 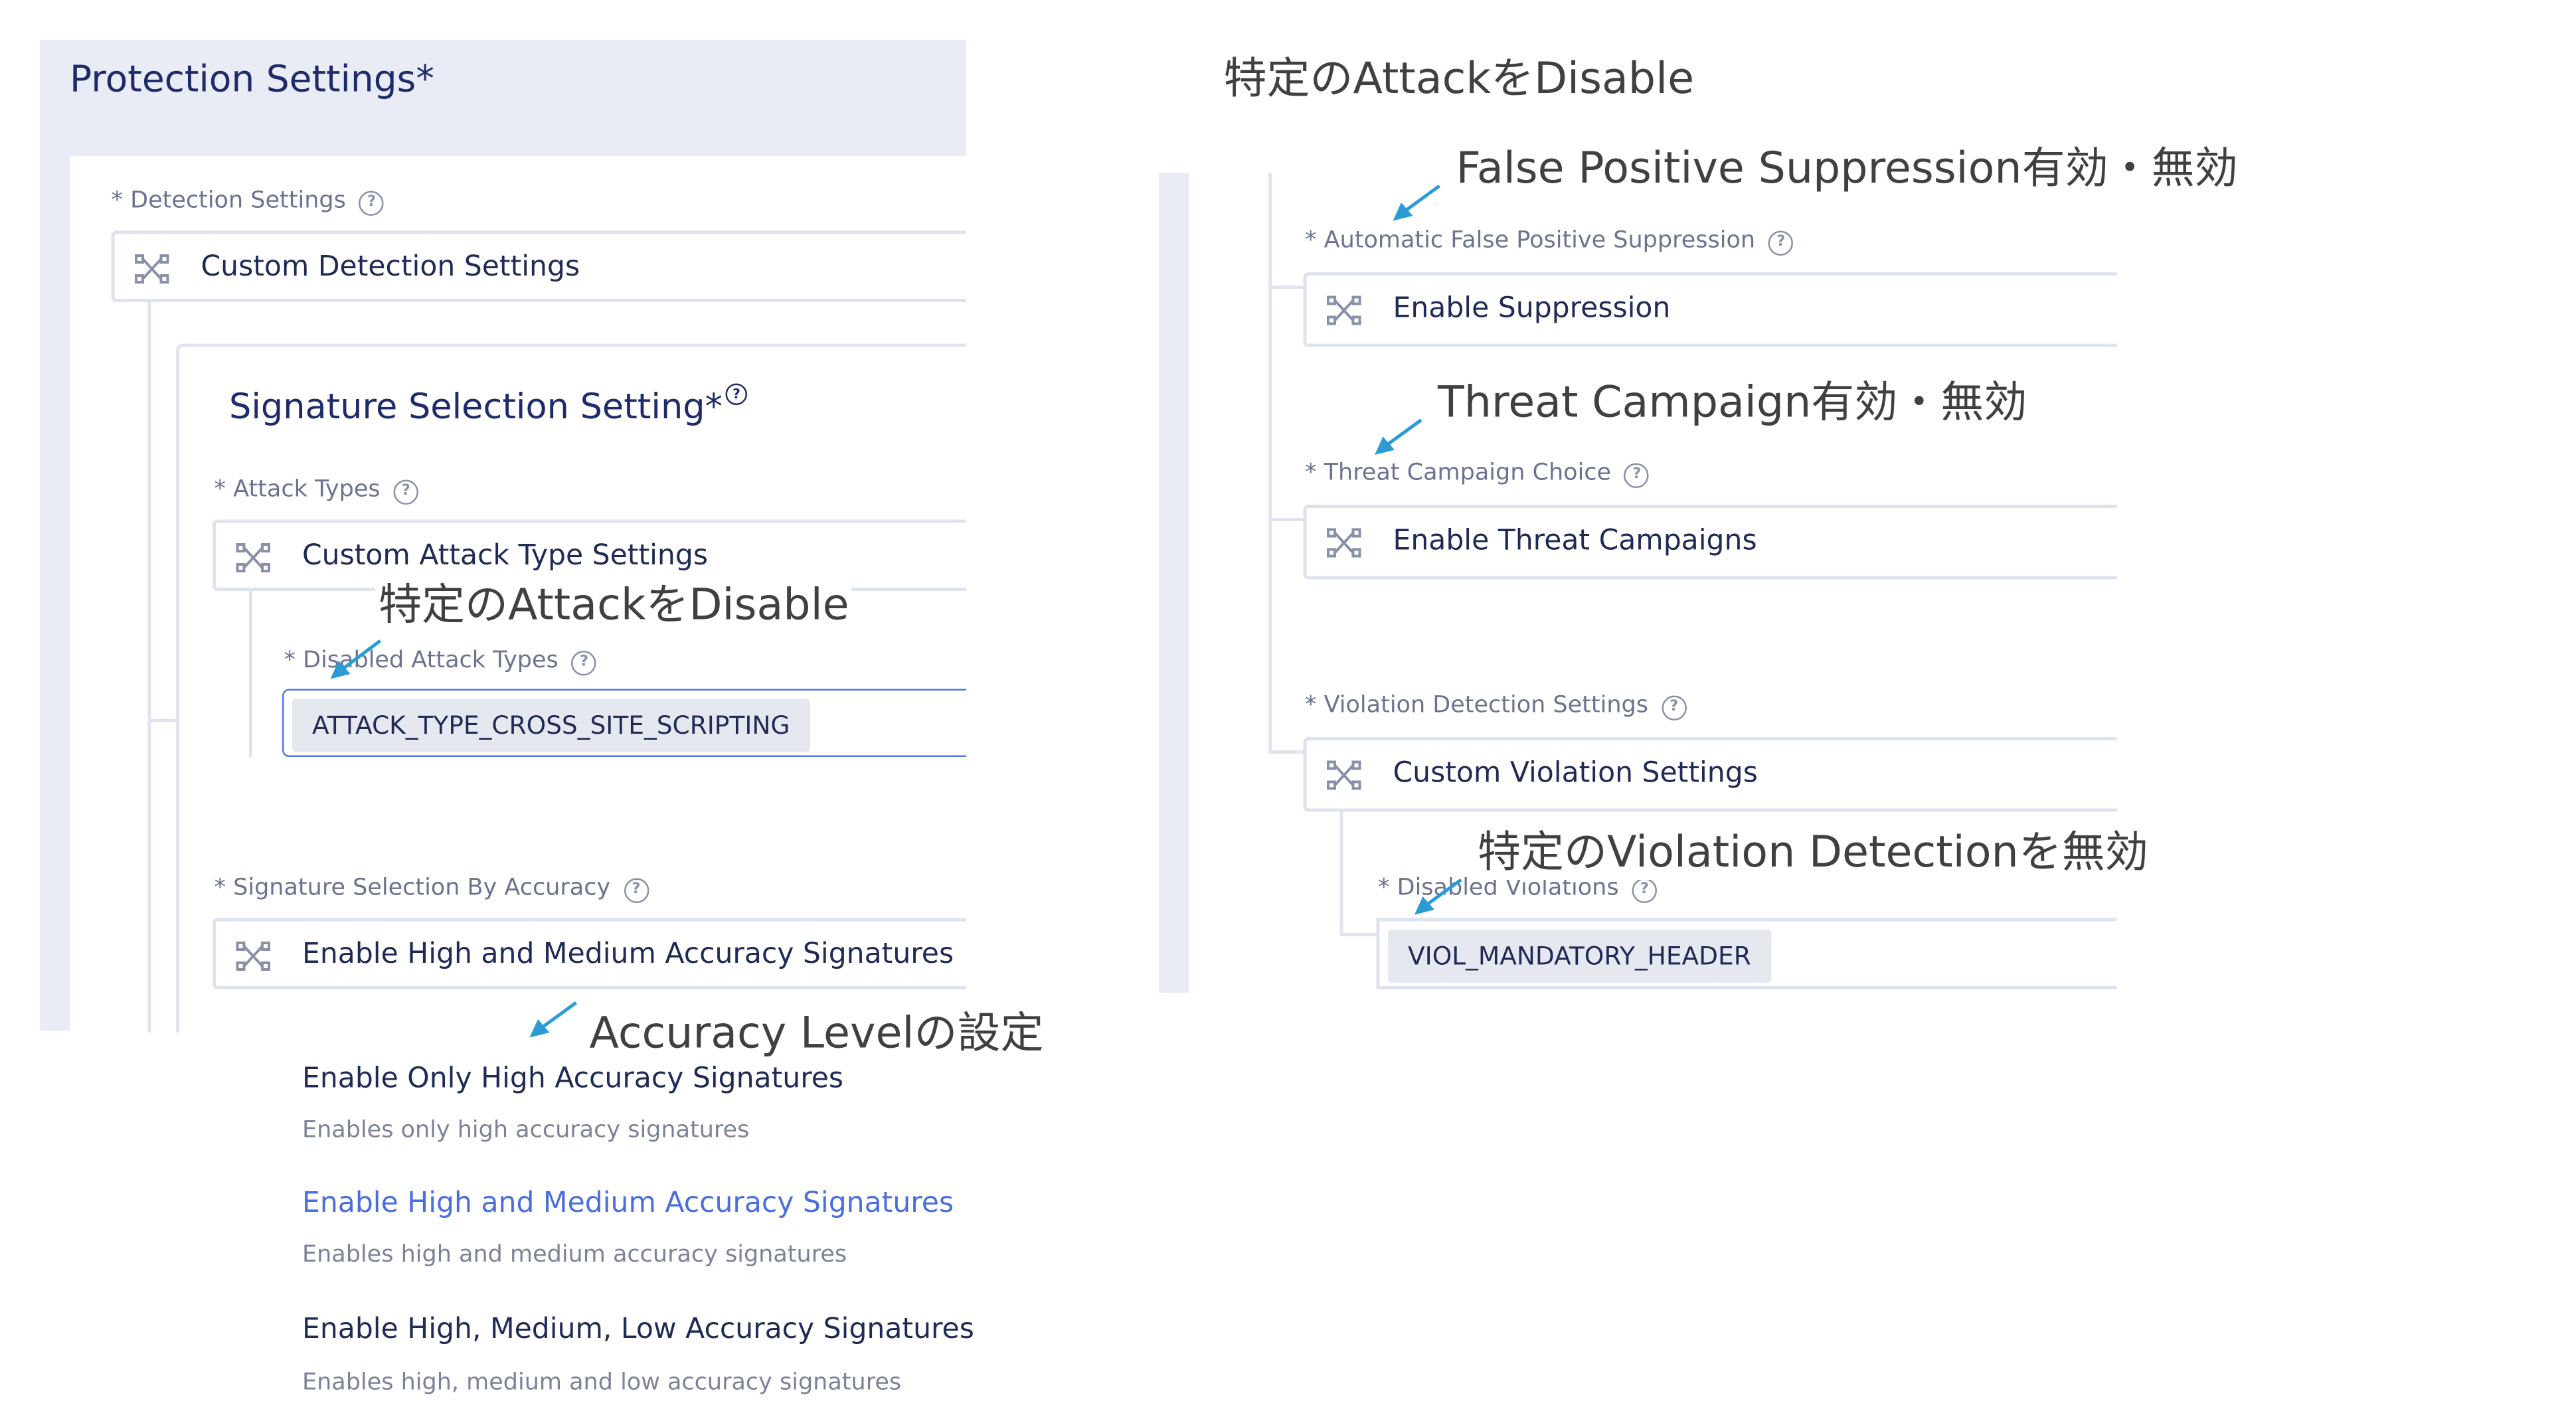 I want to click on detection-settings-label: * Detection Settings?, so click(x=248, y=202).